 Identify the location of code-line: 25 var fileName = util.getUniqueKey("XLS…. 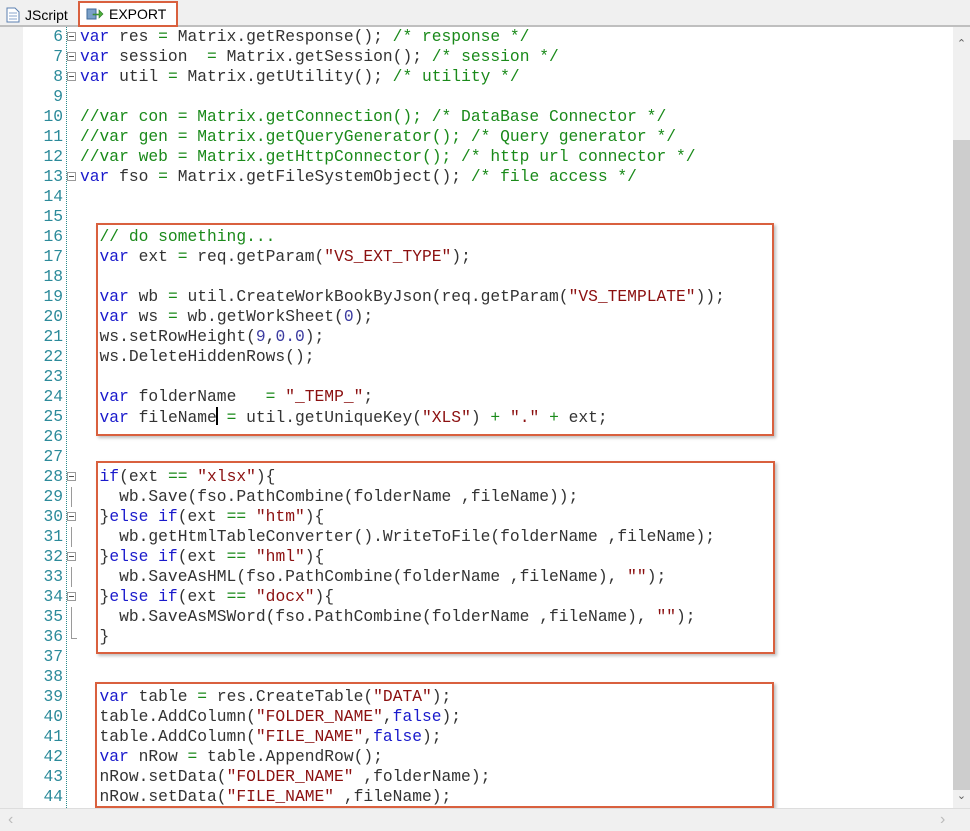
(476, 417).